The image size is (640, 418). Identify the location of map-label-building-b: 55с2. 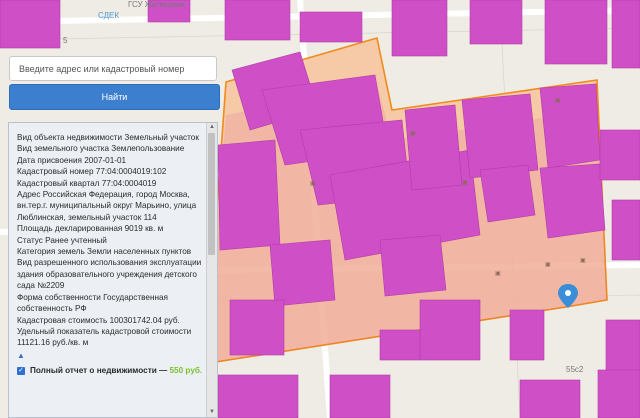
(575, 369).